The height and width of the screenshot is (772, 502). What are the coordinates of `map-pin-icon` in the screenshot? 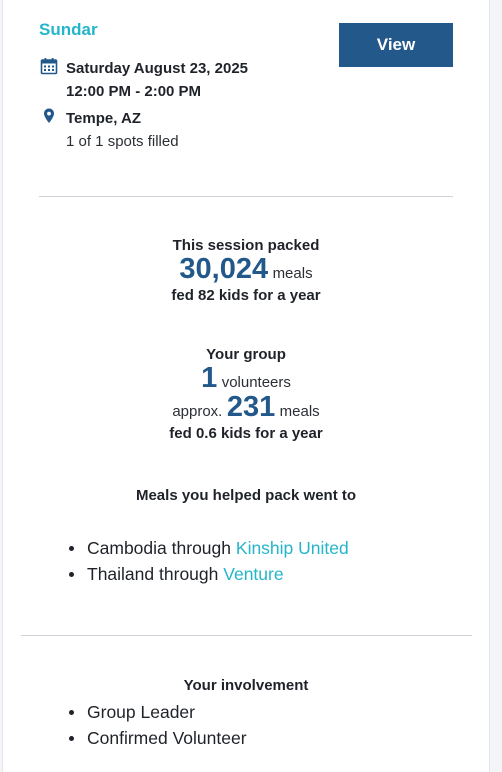 It's located at (49, 116).